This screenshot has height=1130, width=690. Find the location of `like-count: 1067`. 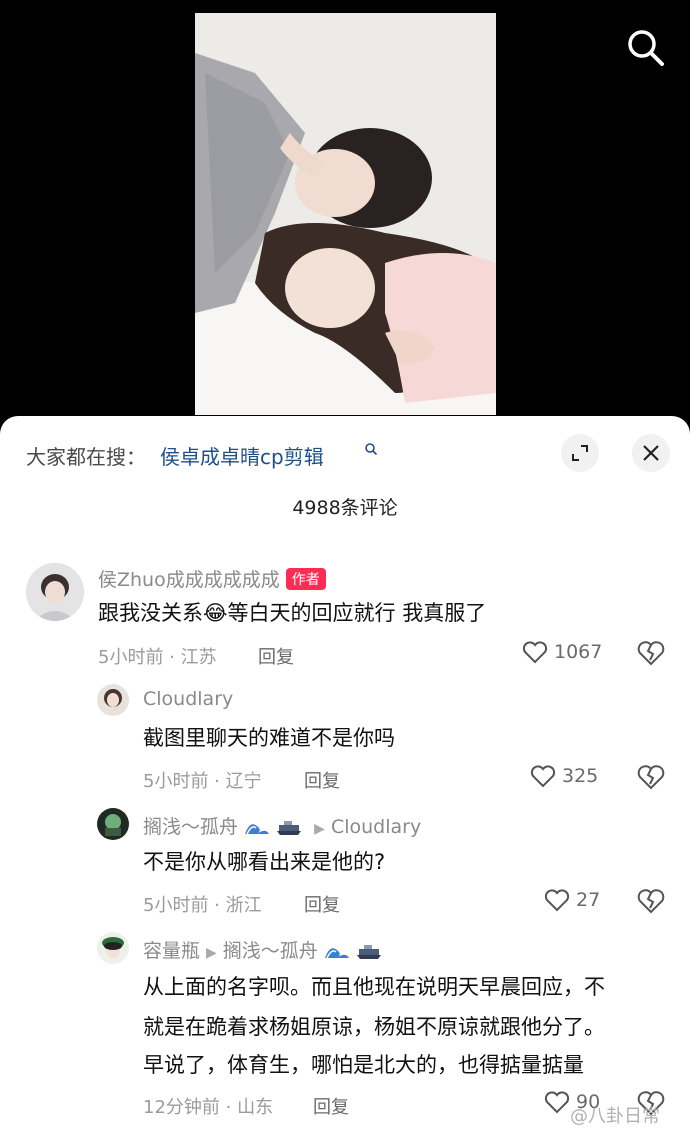

like-count: 1067 is located at coordinates (578, 652).